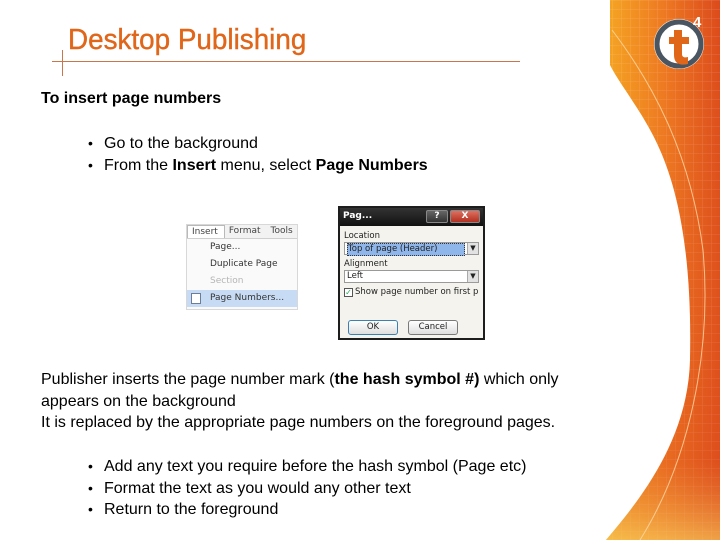 The width and height of the screenshot is (720, 540). Describe the element at coordinates (679, 41) in the screenshot. I see `t4-logo: 4` at that location.